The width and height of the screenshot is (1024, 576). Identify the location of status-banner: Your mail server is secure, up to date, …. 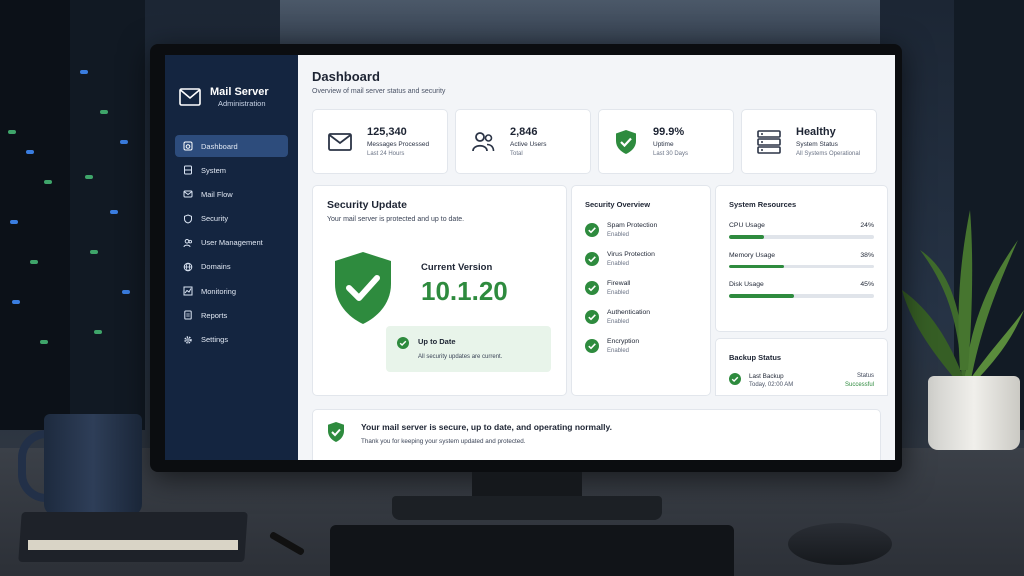
(596, 434).